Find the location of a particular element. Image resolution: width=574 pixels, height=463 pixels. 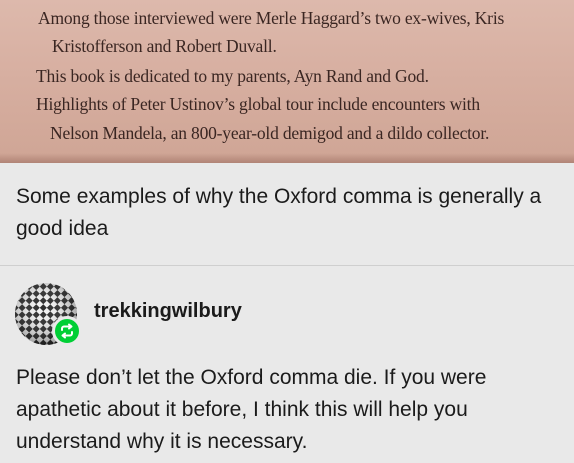

divider is located at coordinates (287, 265).